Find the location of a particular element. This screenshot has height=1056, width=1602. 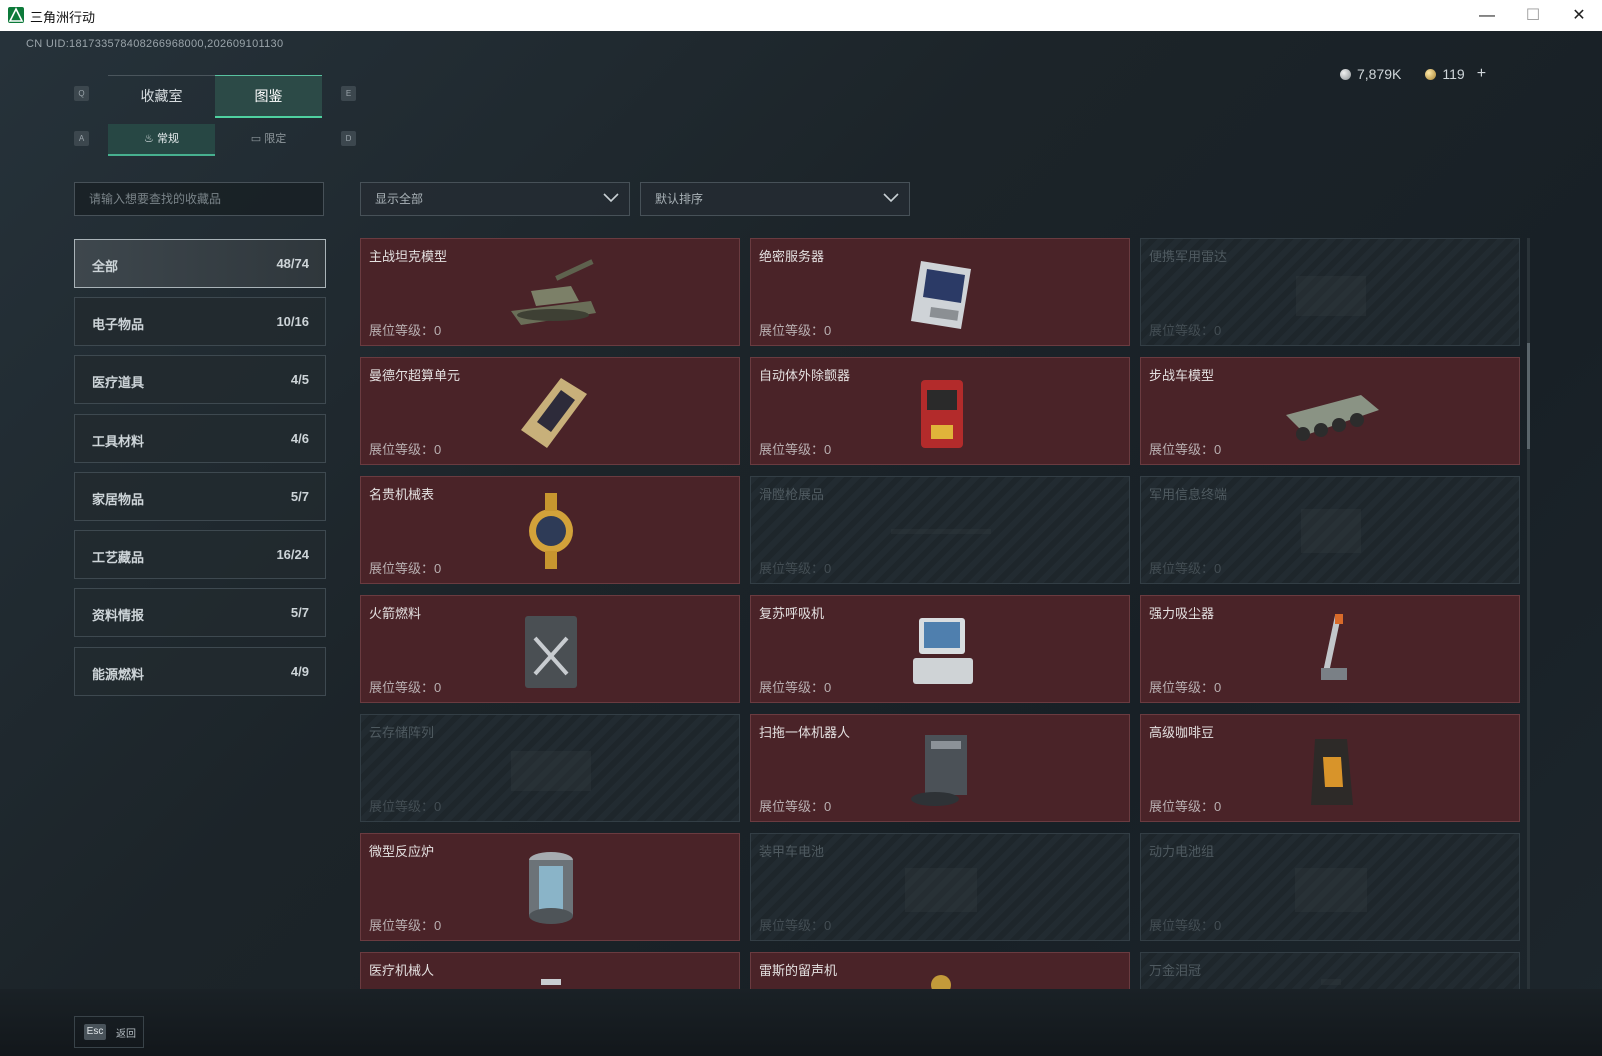

collection-card: 步战车模型 展位等级：0 is located at coordinates (1330, 411).